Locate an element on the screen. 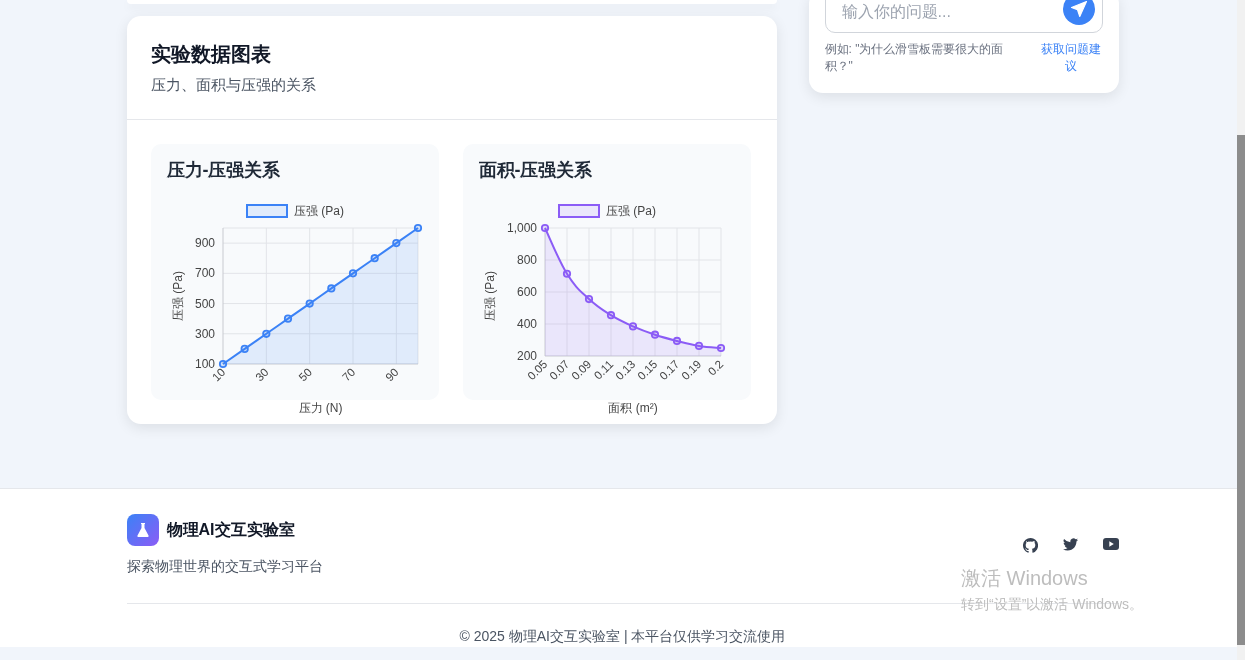 This screenshot has height=660, width=1245. axis-tick-label: 30 is located at coordinates (261, 374).